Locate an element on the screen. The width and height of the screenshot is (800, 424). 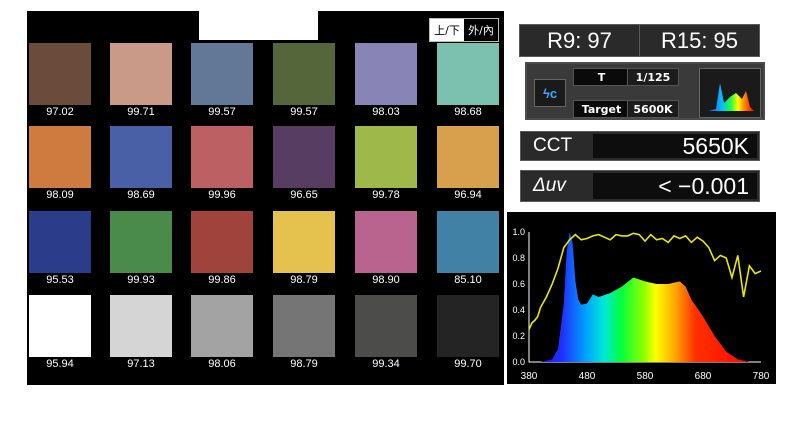
swatch-value: 96.94 is located at coordinates (468, 195).